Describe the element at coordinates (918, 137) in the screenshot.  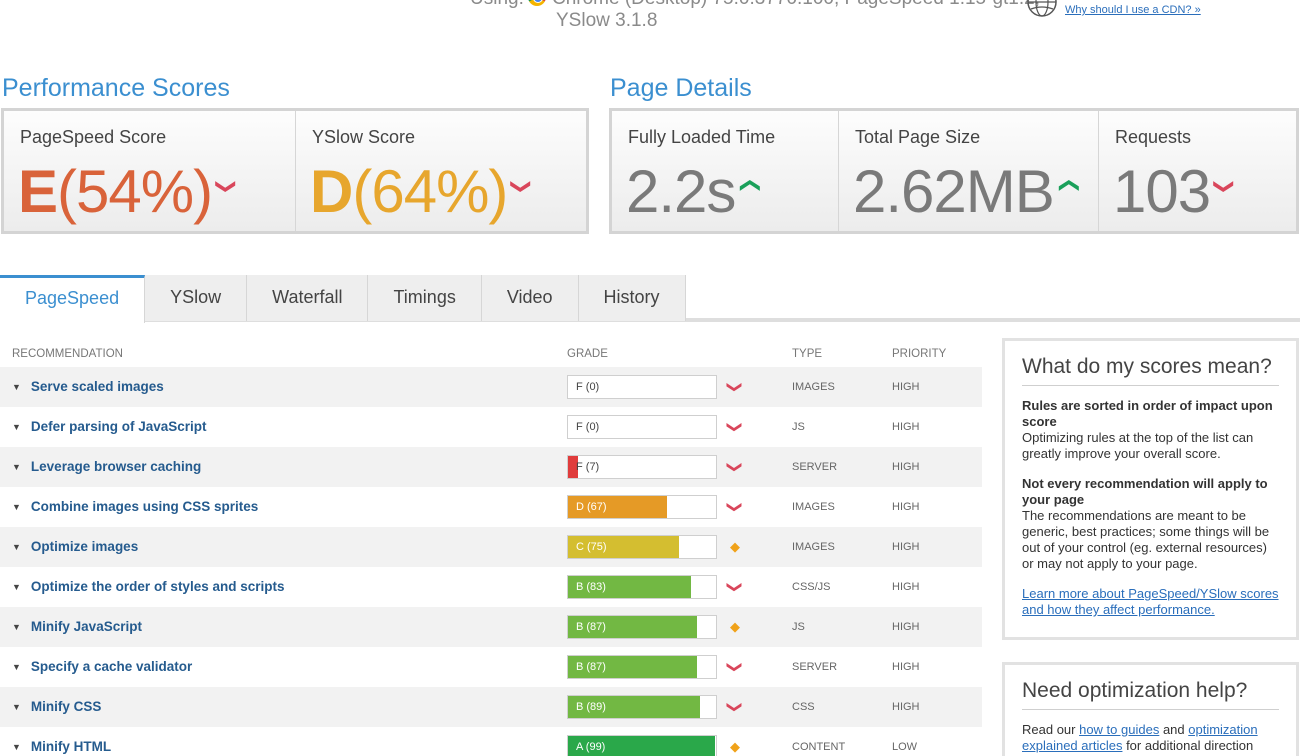
I see `total-page-size-label: Total Page Size` at that location.